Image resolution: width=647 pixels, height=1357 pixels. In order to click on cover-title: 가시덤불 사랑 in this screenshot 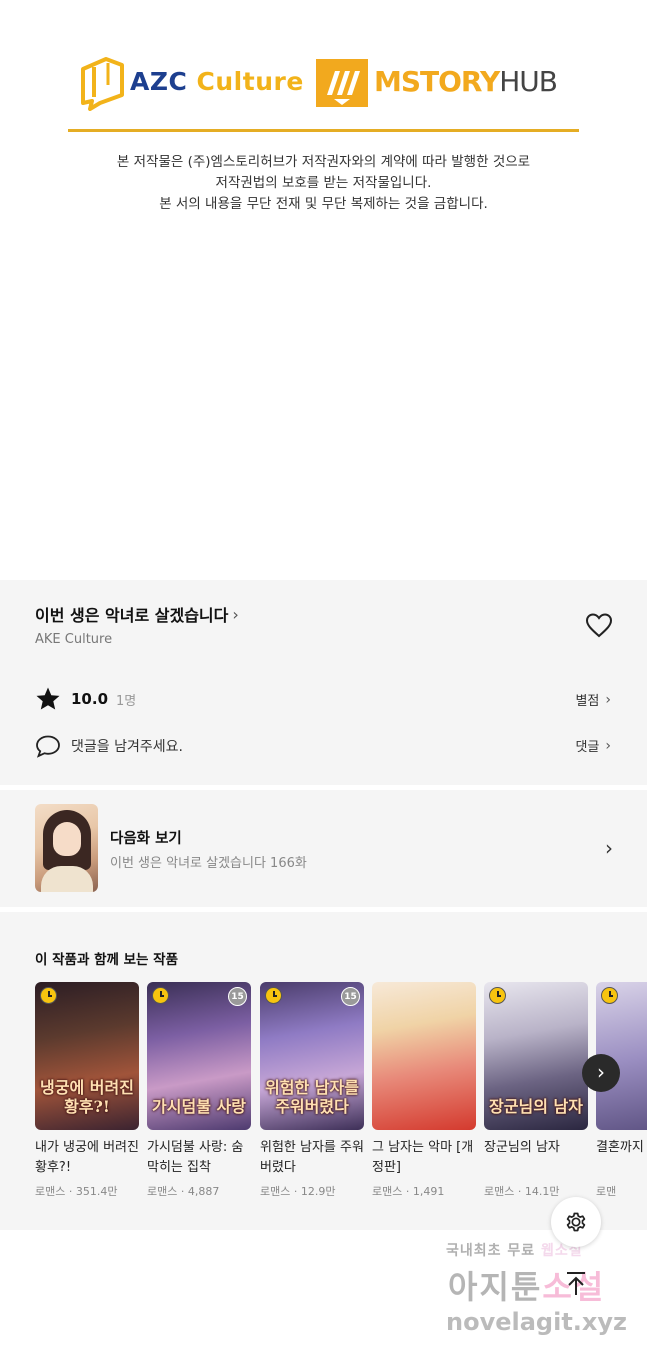, I will do `click(199, 1106)`.